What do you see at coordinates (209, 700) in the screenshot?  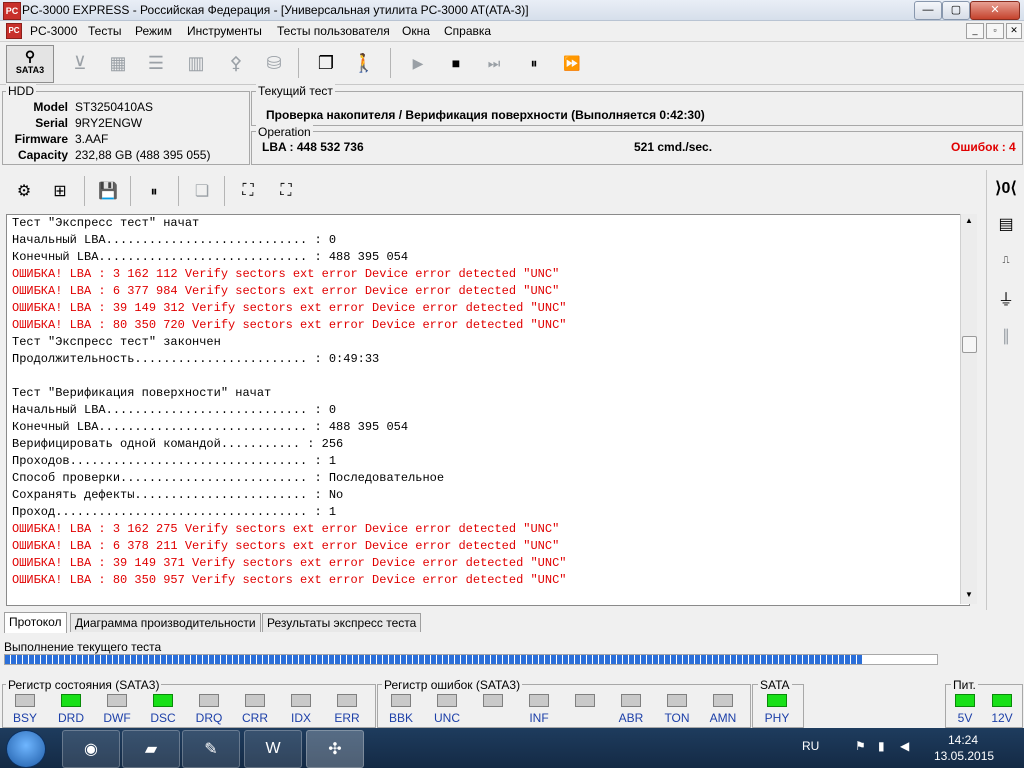 I see `led-drq` at bounding box center [209, 700].